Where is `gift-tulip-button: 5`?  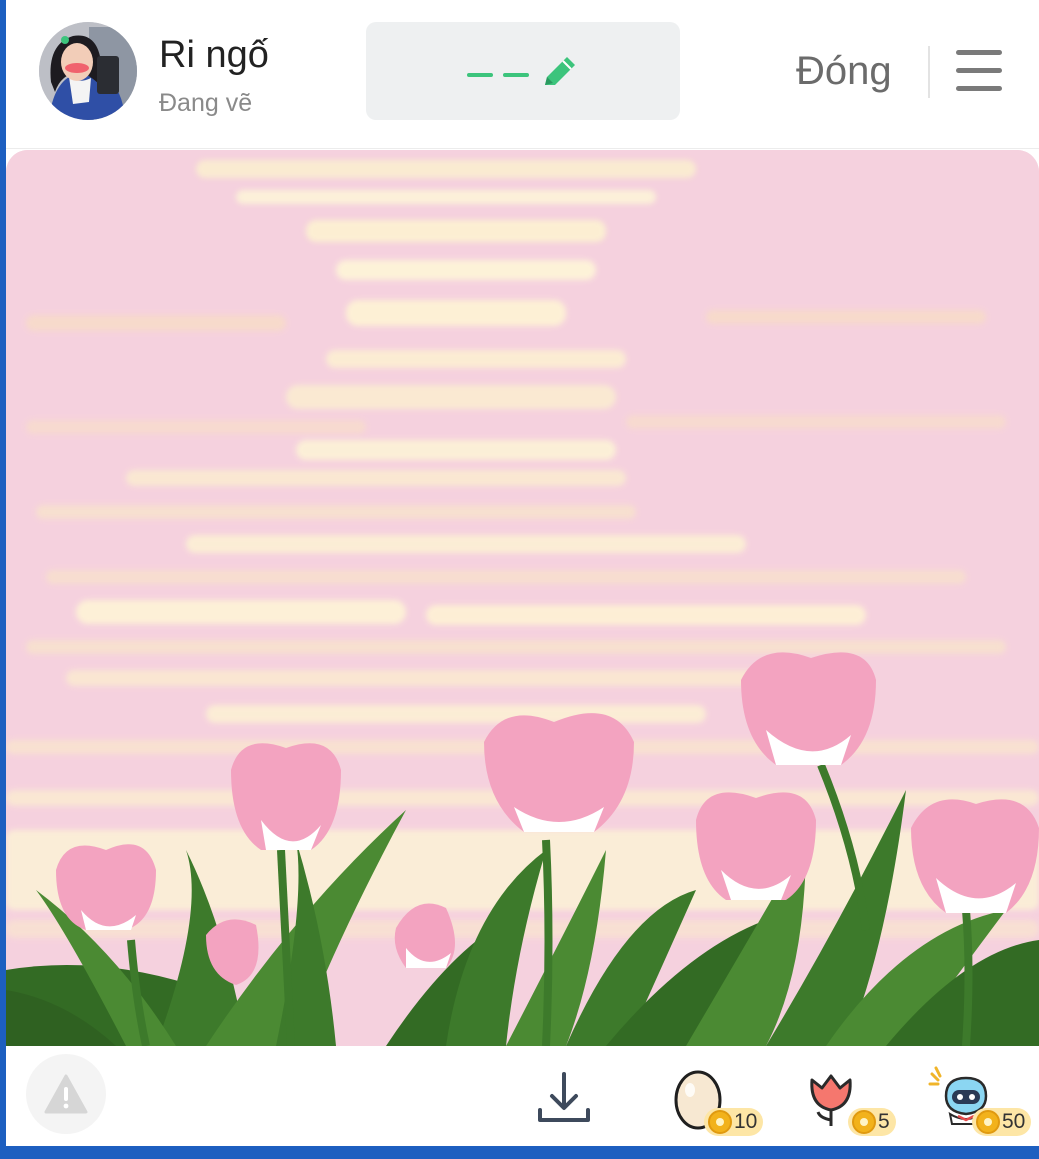 gift-tulip-button: 5 is located at coordinates (852, 1102).